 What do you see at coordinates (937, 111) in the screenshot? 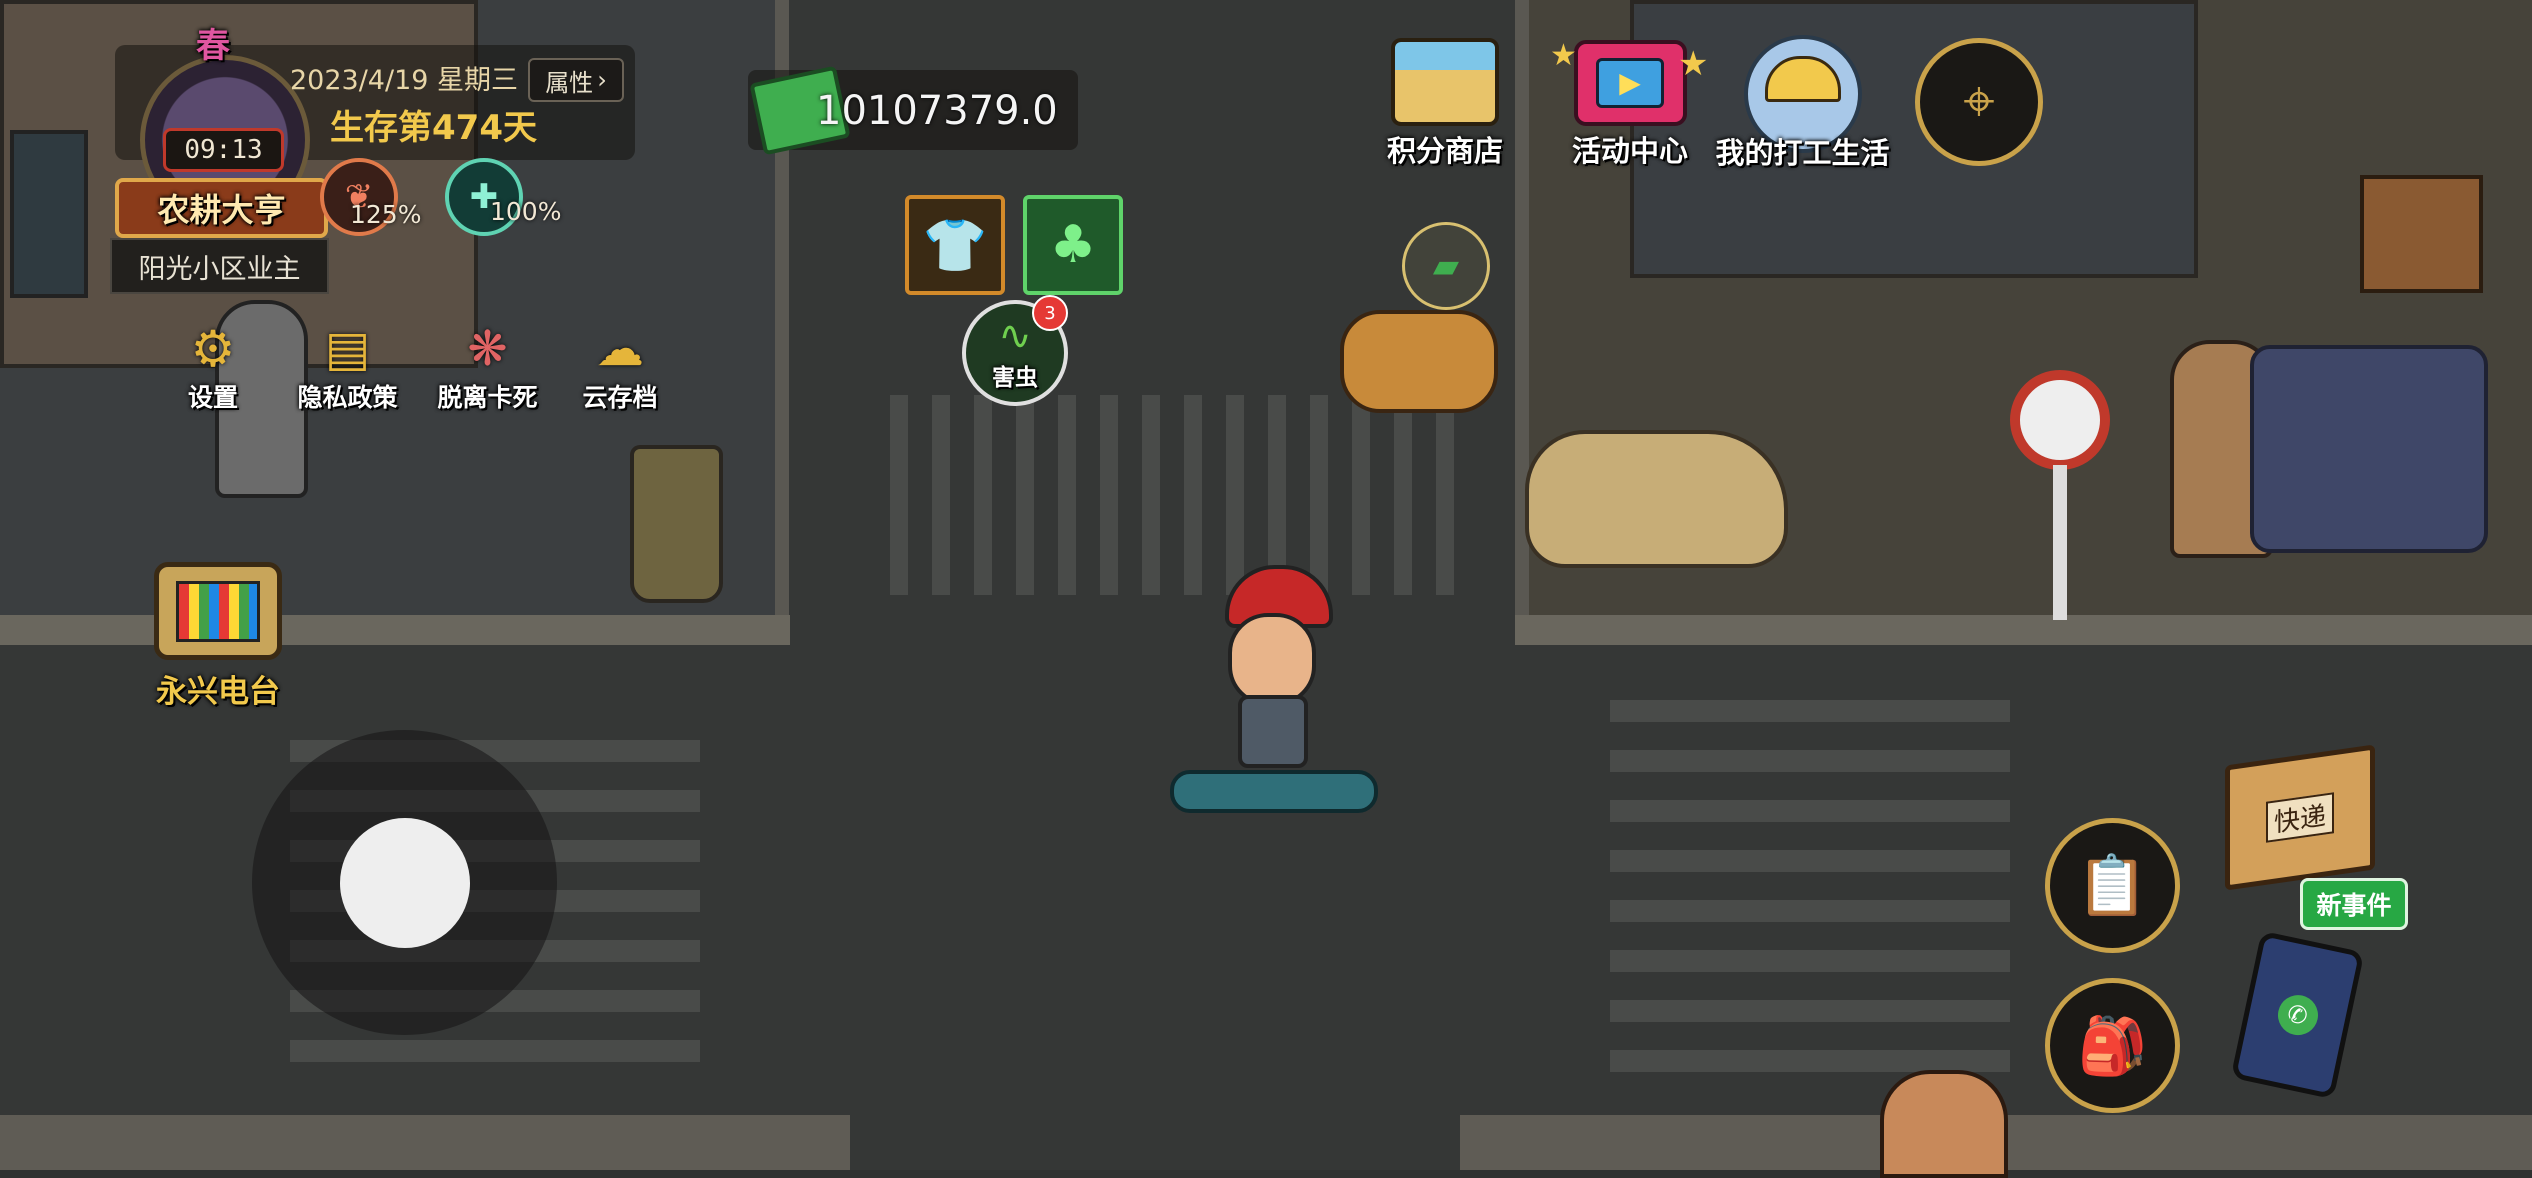
I see `money-amount: 10107379.0` at bounding box center [937, 111].